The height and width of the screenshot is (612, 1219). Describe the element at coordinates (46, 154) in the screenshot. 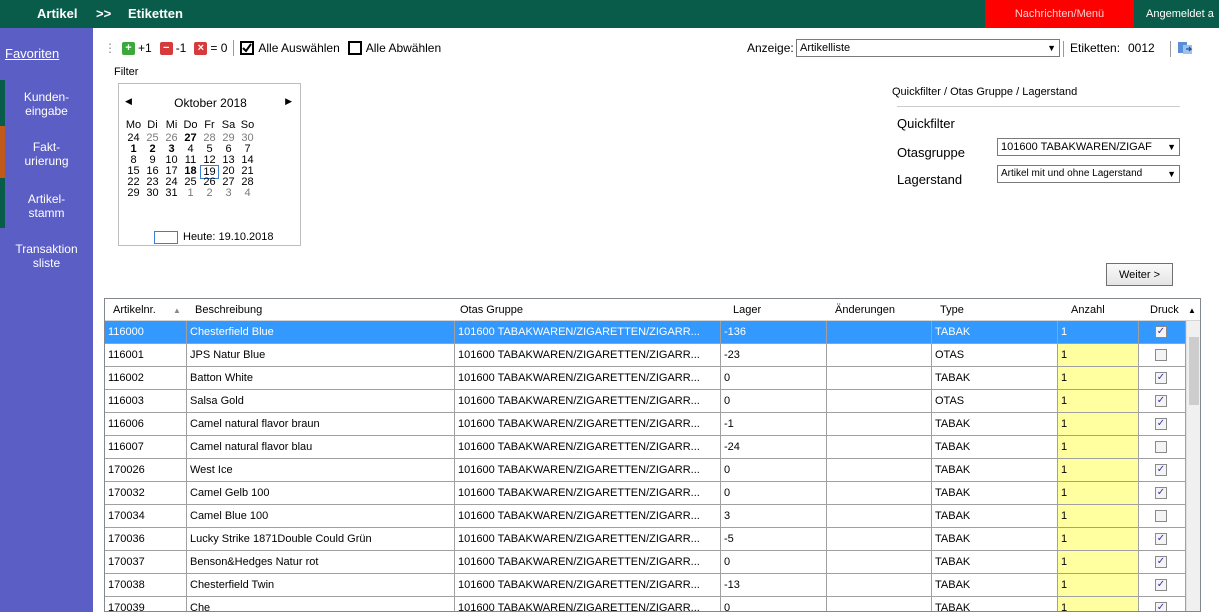

I see `sidebar-item-fakturierung: Fakt- urierung` at that location.